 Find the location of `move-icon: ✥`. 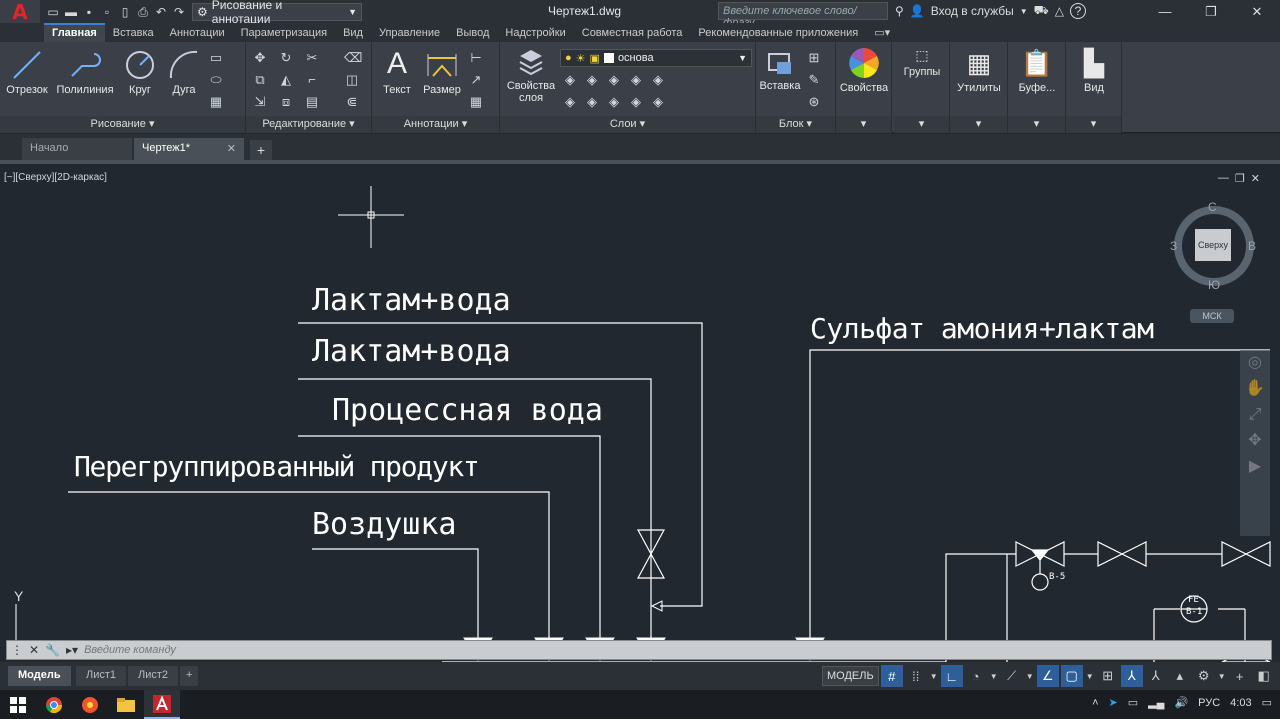

move-icon: ✥ is located at coordinates (260, 58).